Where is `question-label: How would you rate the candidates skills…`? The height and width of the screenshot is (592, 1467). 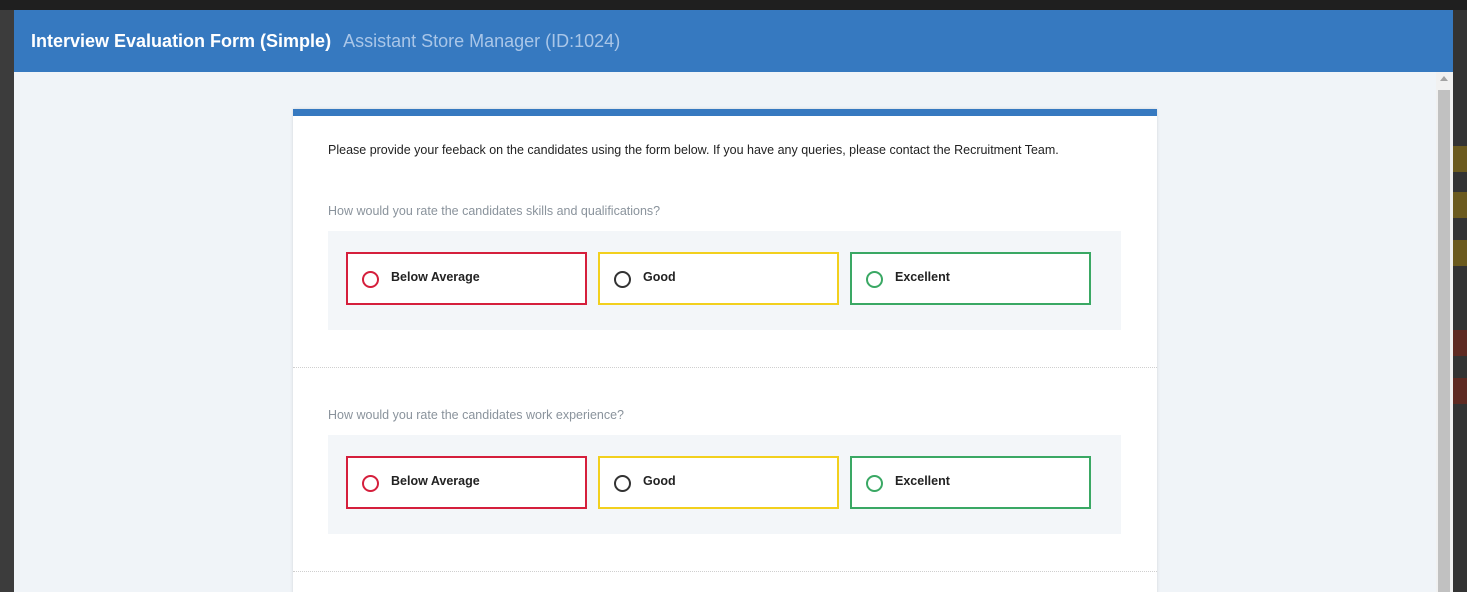 question-label: How would you rate the candidates skills… is located at coordinates (494, 211).